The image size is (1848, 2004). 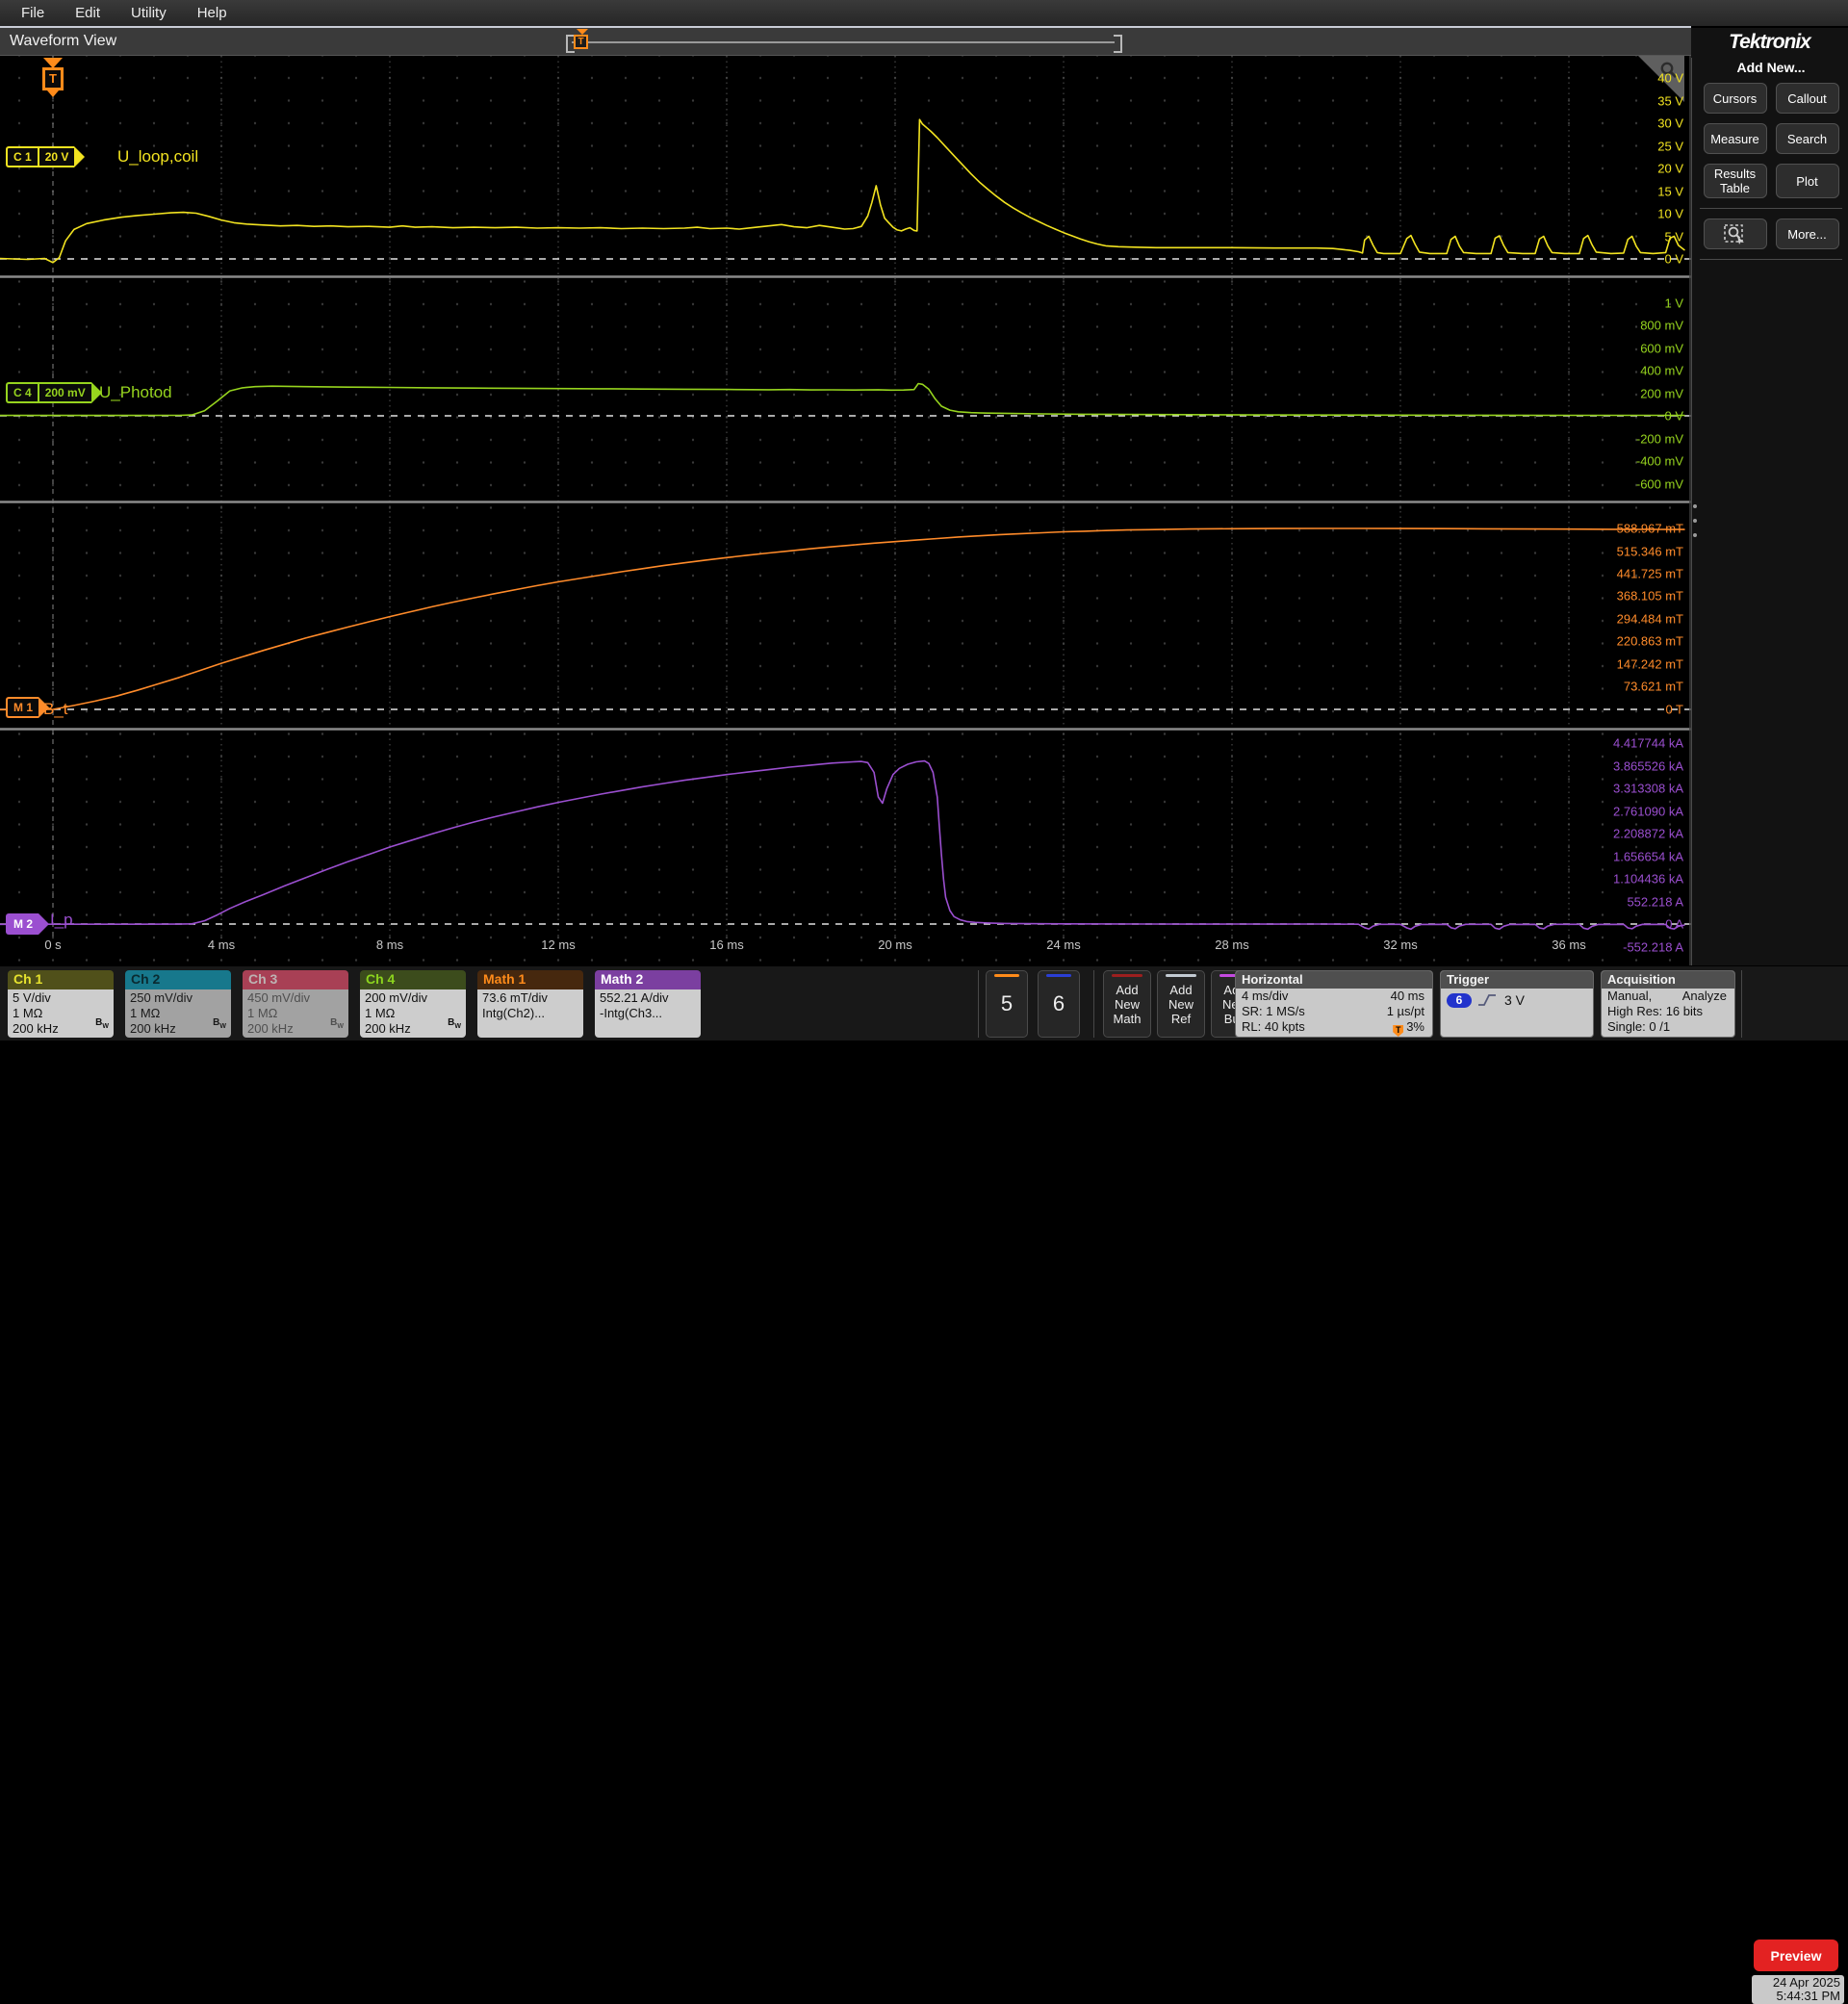 I want to click on waveform-view-titlebar: Waveform View T, so click(x=845, y=42).